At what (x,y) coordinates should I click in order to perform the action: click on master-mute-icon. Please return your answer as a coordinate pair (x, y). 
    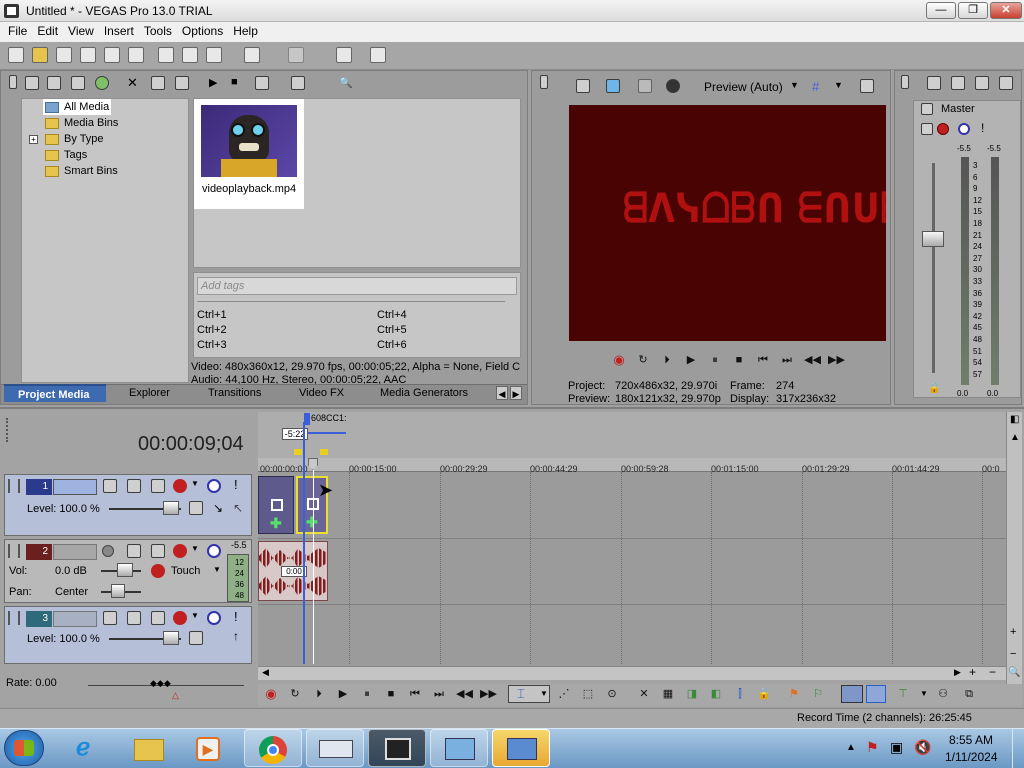
    Looking at the image, I should click on (964, 129).